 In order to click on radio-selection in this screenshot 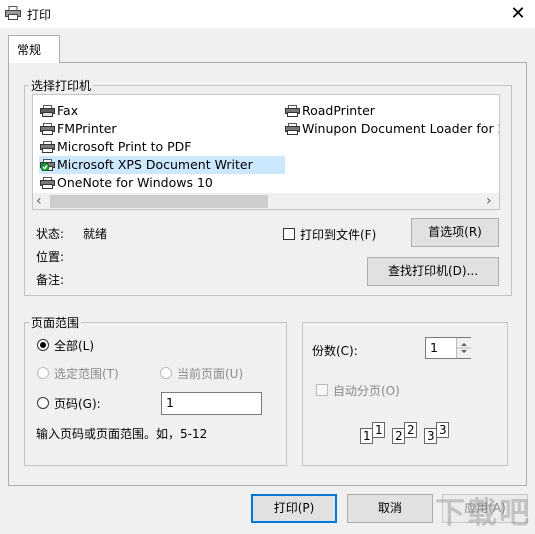, I will do `click(43, 373)`.